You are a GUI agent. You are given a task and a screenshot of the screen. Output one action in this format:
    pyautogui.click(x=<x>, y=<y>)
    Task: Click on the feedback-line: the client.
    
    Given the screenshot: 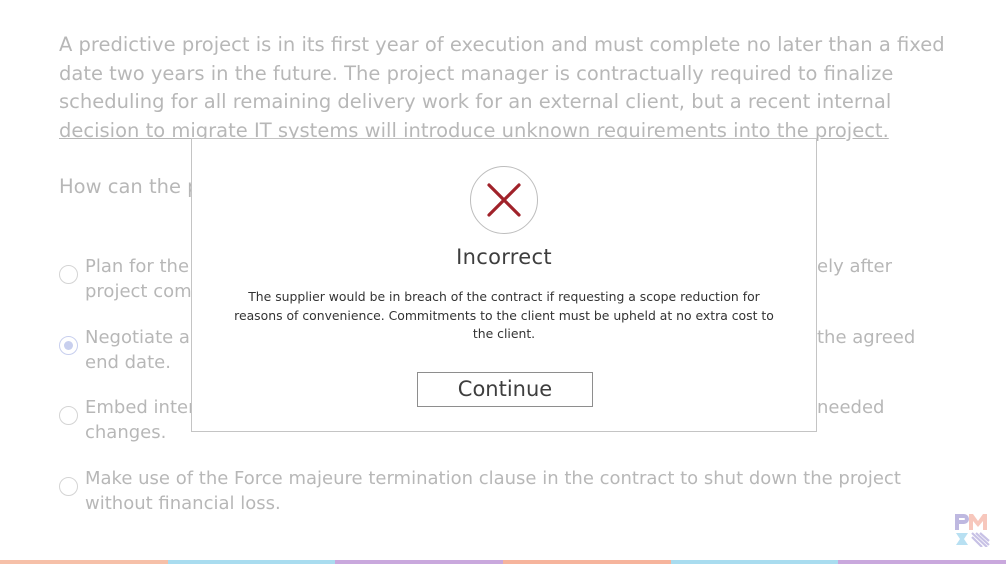 What is the action you would take?
    pyautogui.click(x=504, y=333)
    